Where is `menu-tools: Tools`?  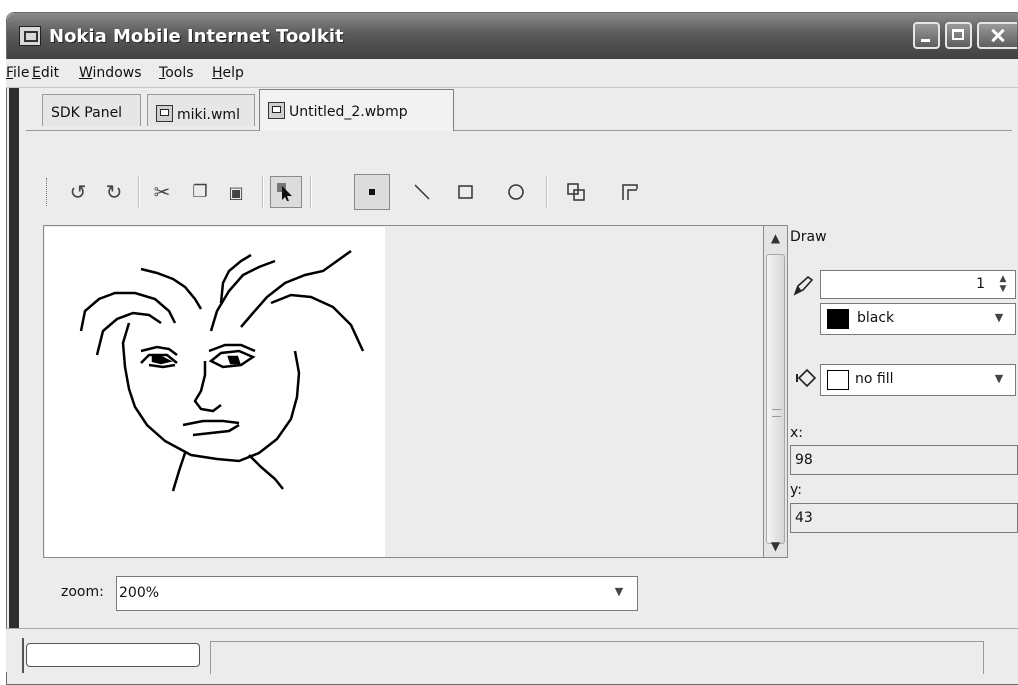 menu-tools: Tools is located at coordinates (176, 73).